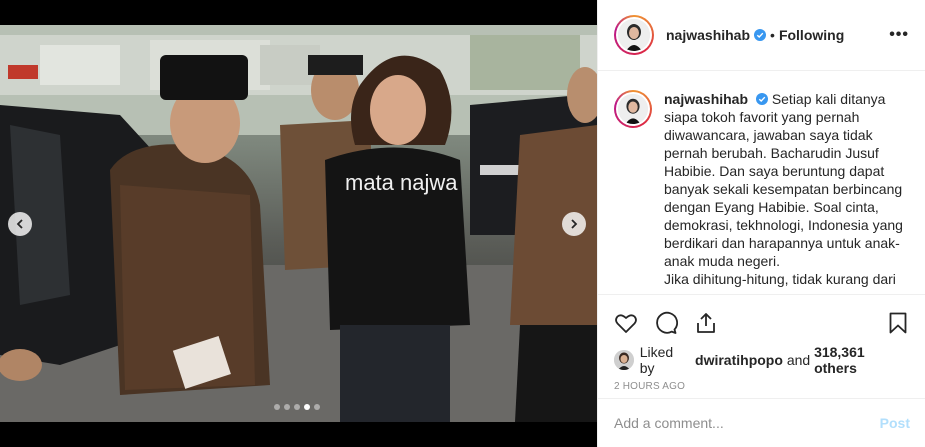 The image size is (925, 447). What do you see at coordinates (862, 360) in the screenshot?
I see `likes-count-link: 318,361 others` at bounding box center [862, 360].